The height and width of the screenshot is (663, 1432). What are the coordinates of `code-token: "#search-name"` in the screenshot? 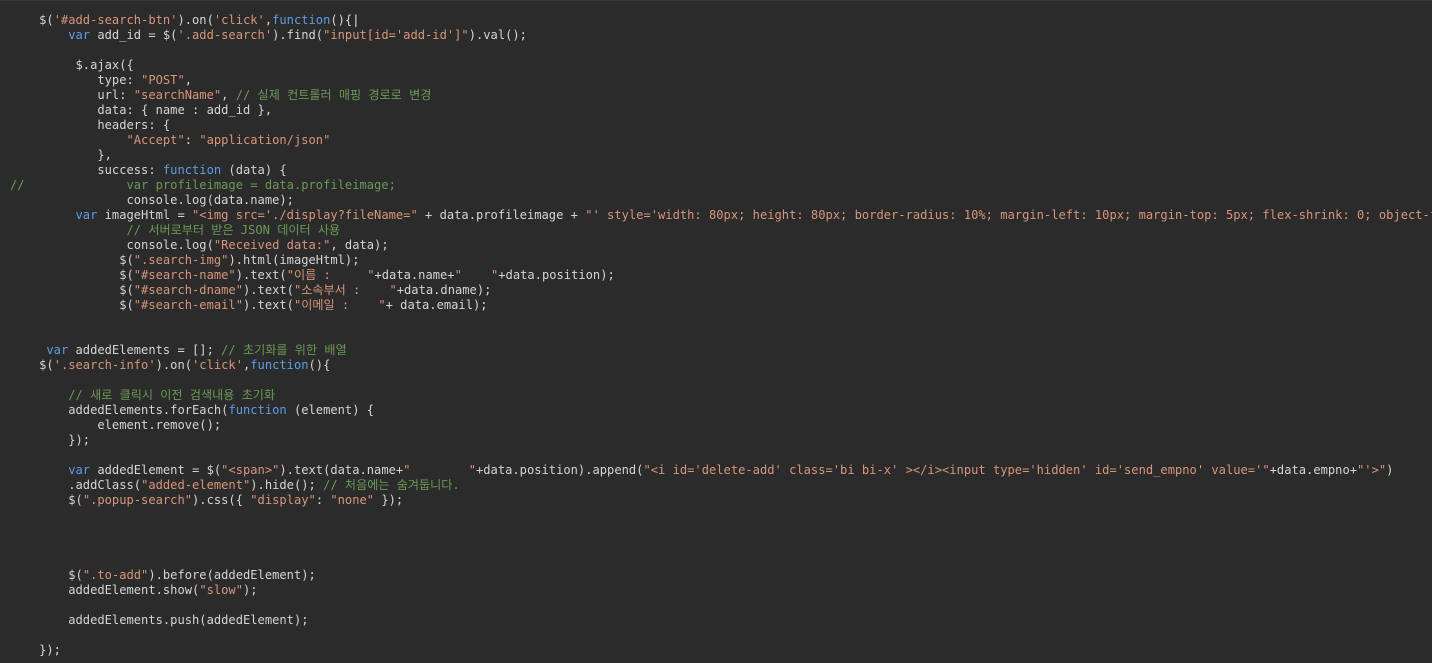 It's located at (184, 275).